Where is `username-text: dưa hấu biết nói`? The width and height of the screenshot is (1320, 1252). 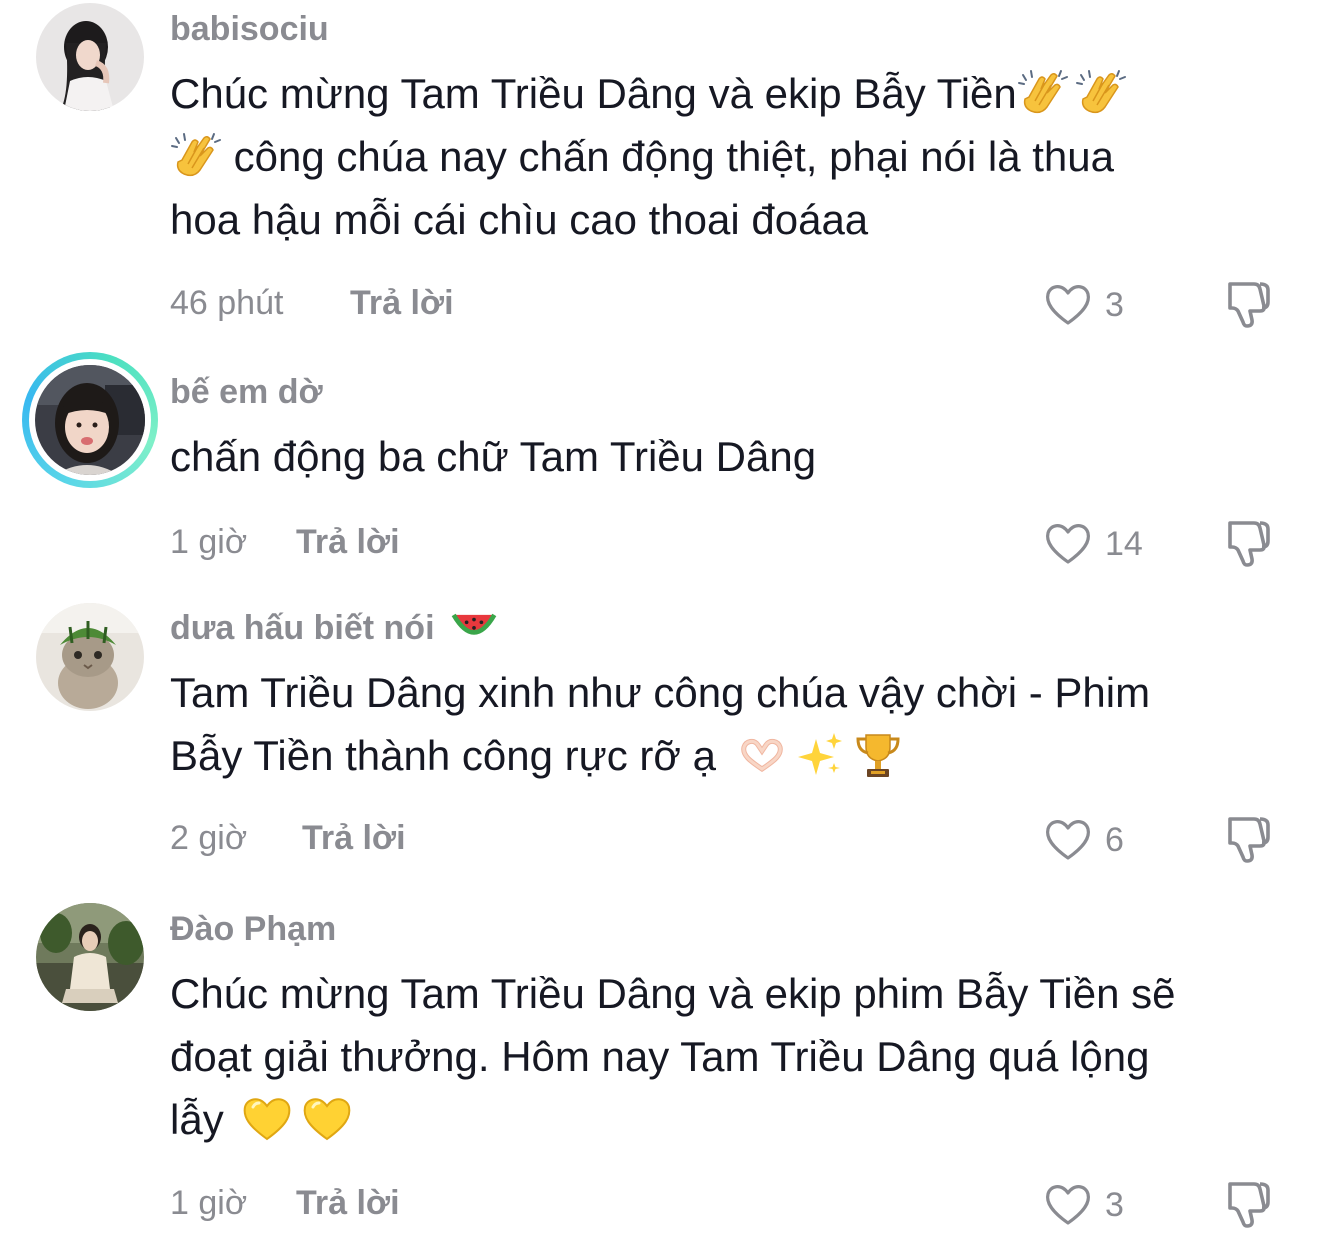
username-text: dưa hấu biết nói is located at coordinates (302, 628).